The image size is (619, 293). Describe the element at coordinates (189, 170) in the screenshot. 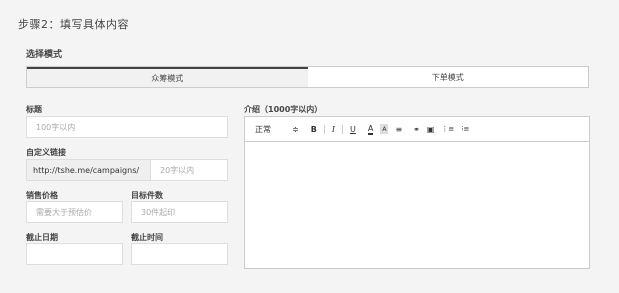

I see `custom-link-input: 20字以内` at that location.